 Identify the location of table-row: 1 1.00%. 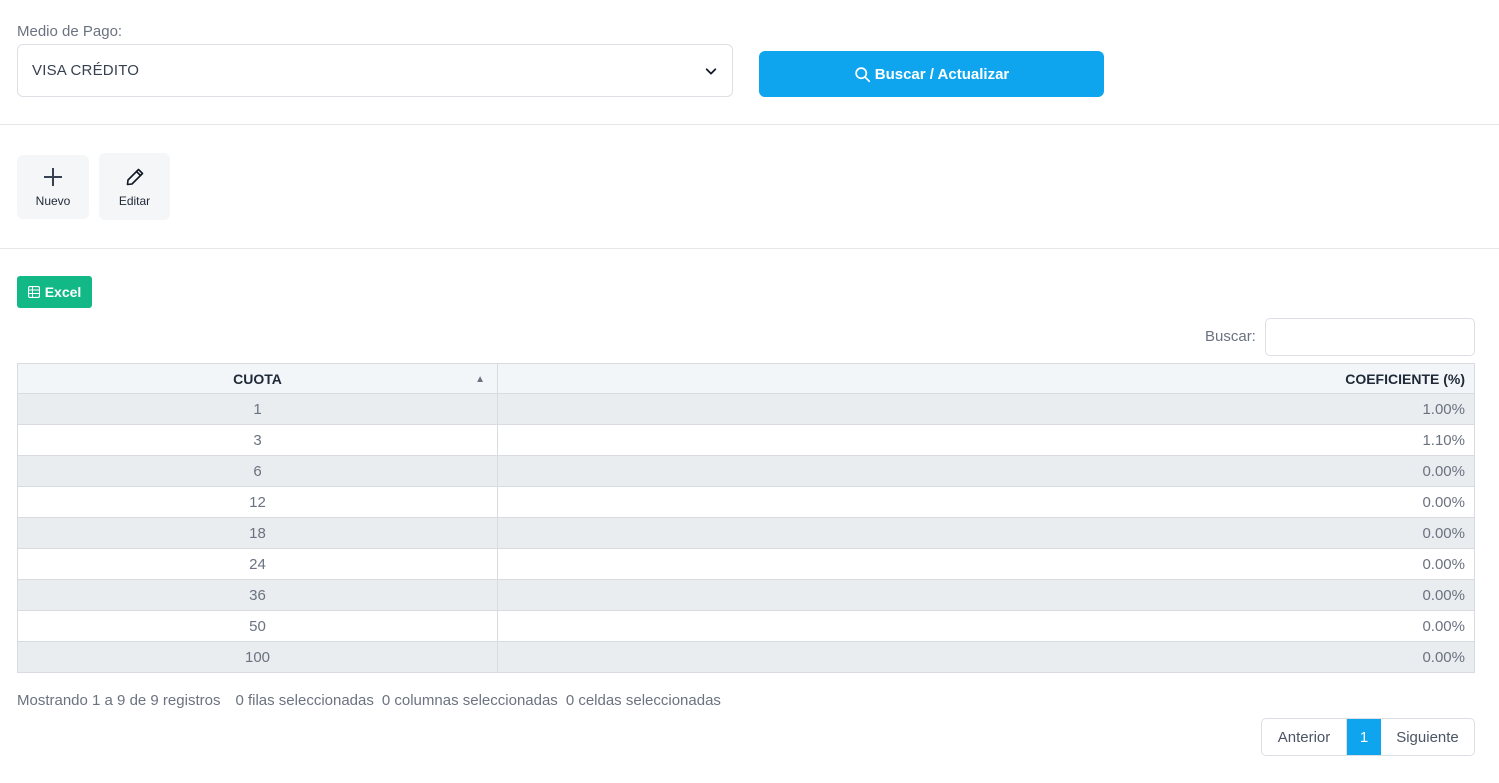
(746, 409).